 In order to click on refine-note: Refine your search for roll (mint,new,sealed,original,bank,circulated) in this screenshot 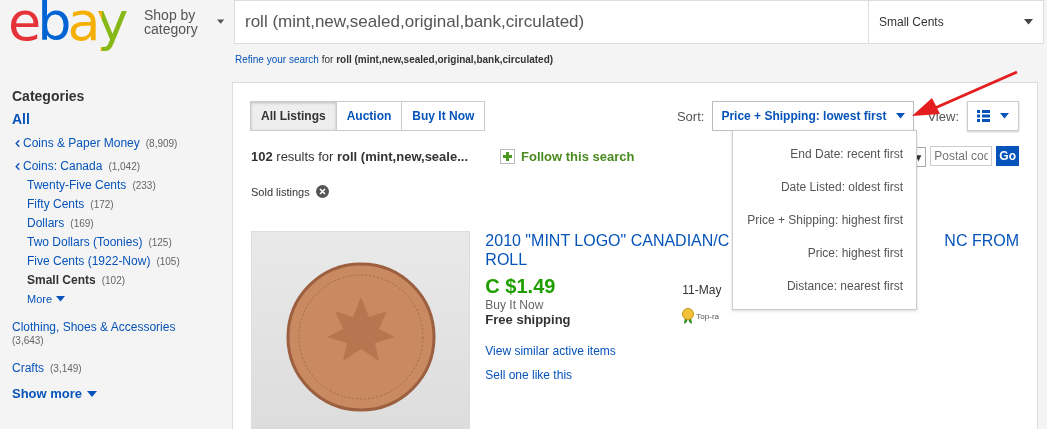, I will do `click(395, 59)`.